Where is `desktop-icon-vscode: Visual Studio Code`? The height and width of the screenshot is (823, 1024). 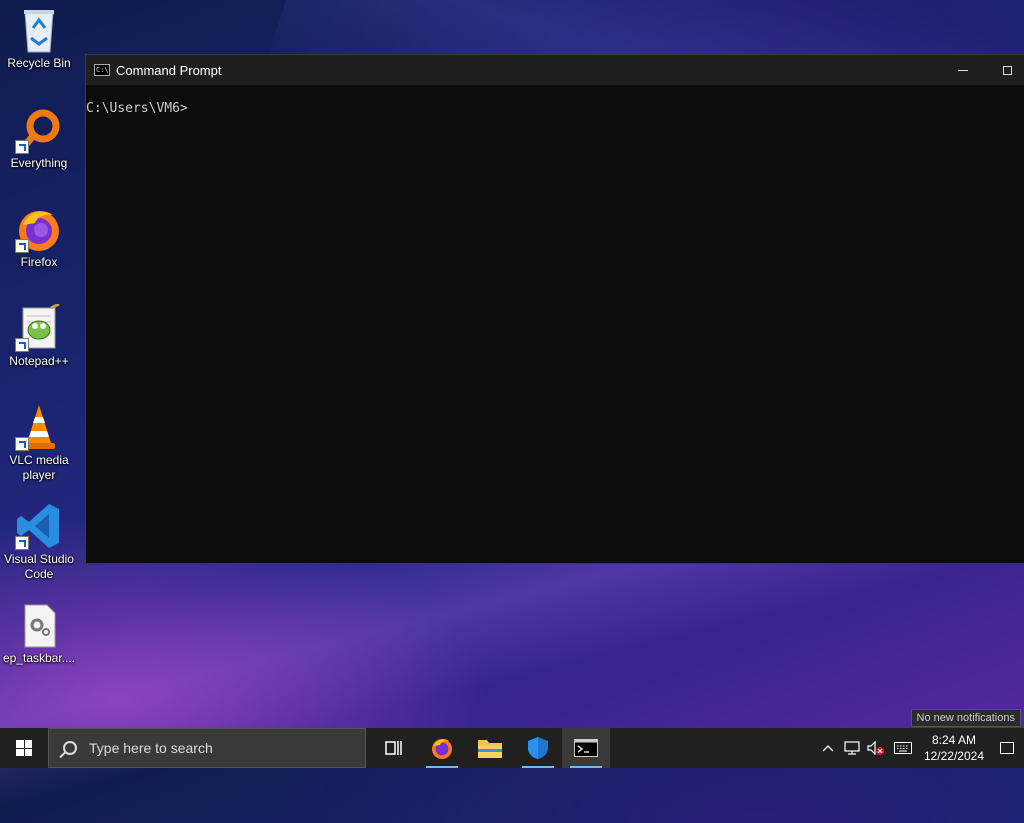 desktop-icon-vscode: Visual Studio Code is located at coordinates (39, 542).